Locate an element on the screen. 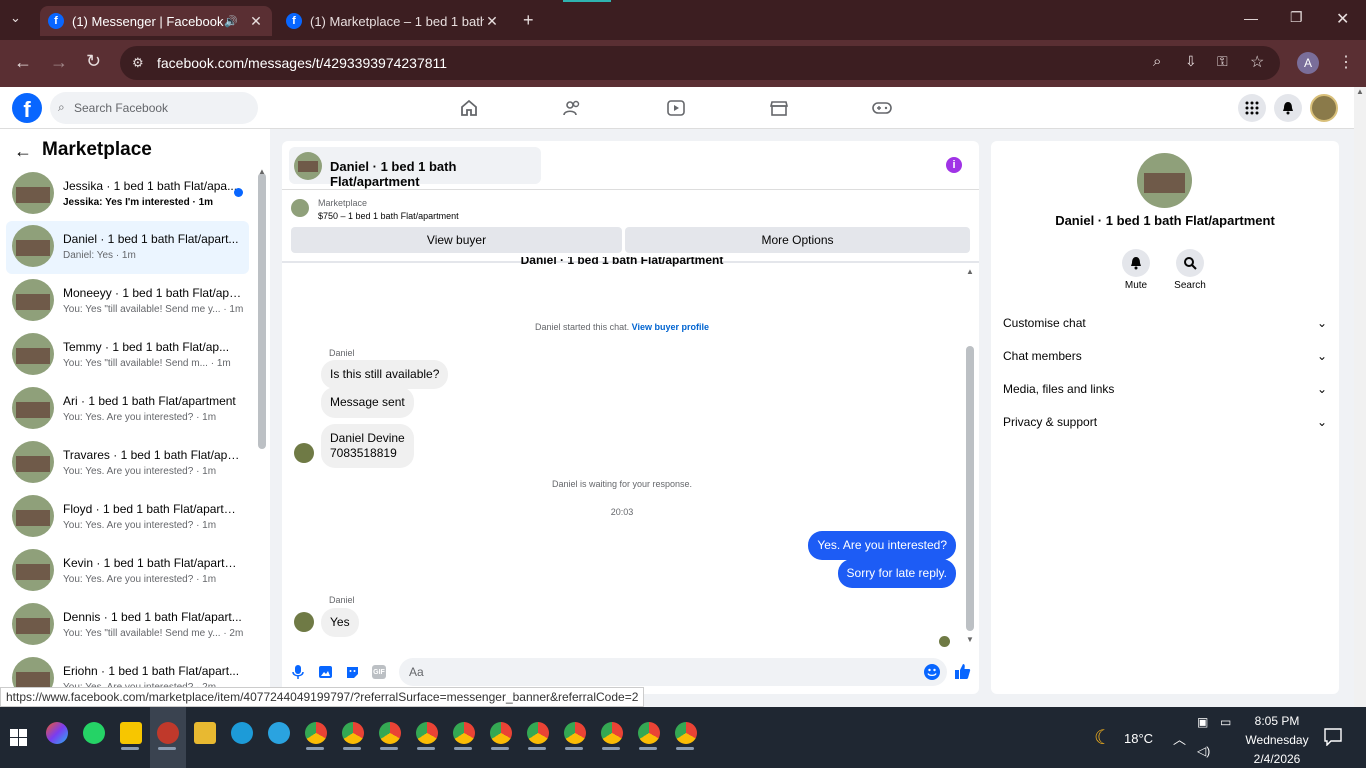  tray-chevron-icon: ︿ is located at coordinates (1179, 738).